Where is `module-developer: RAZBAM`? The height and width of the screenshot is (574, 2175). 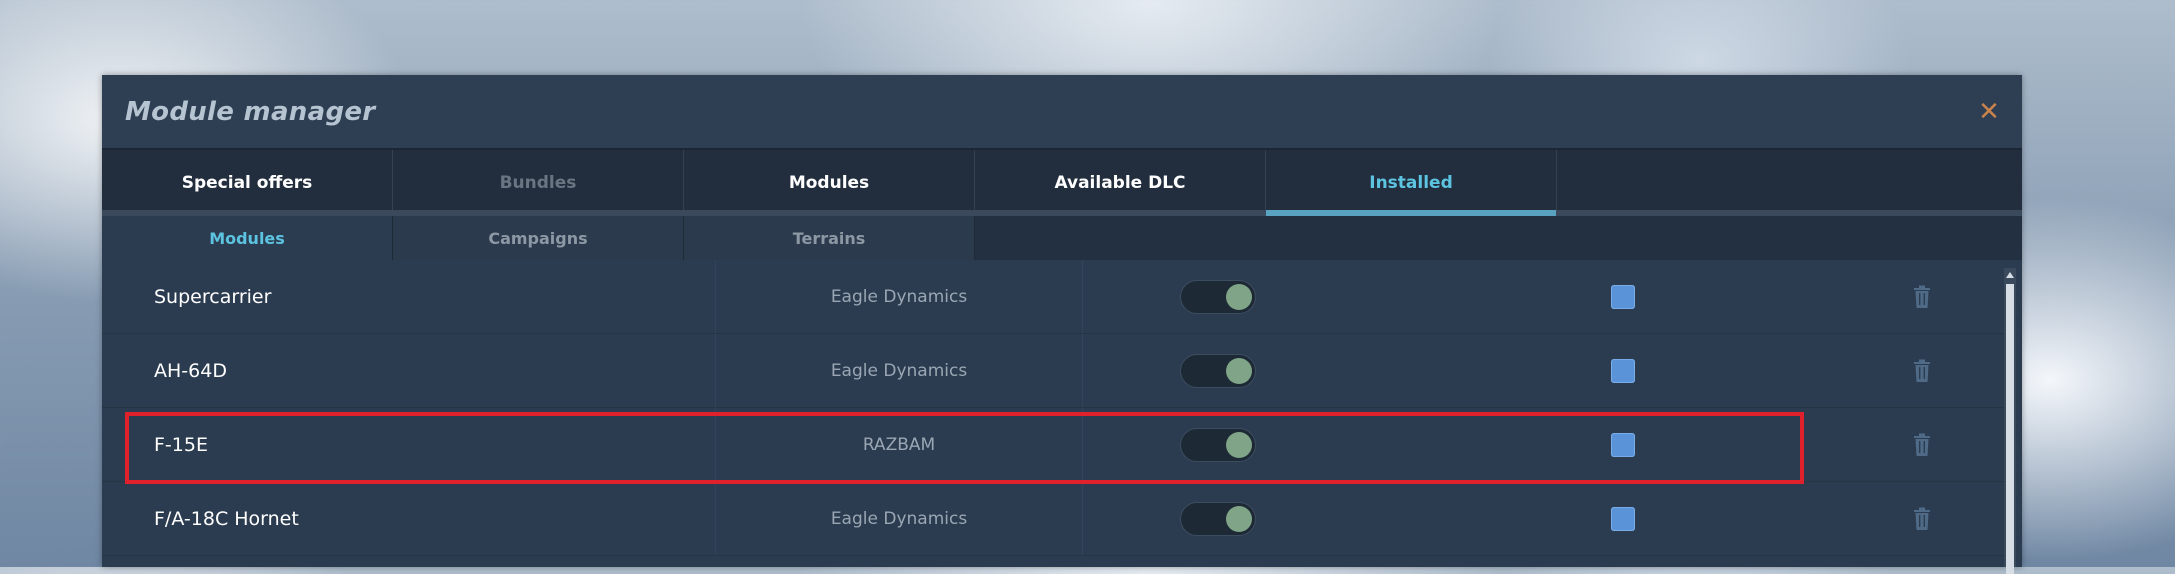
module-developer: RAZBAM is located at coordinates (899, 444).